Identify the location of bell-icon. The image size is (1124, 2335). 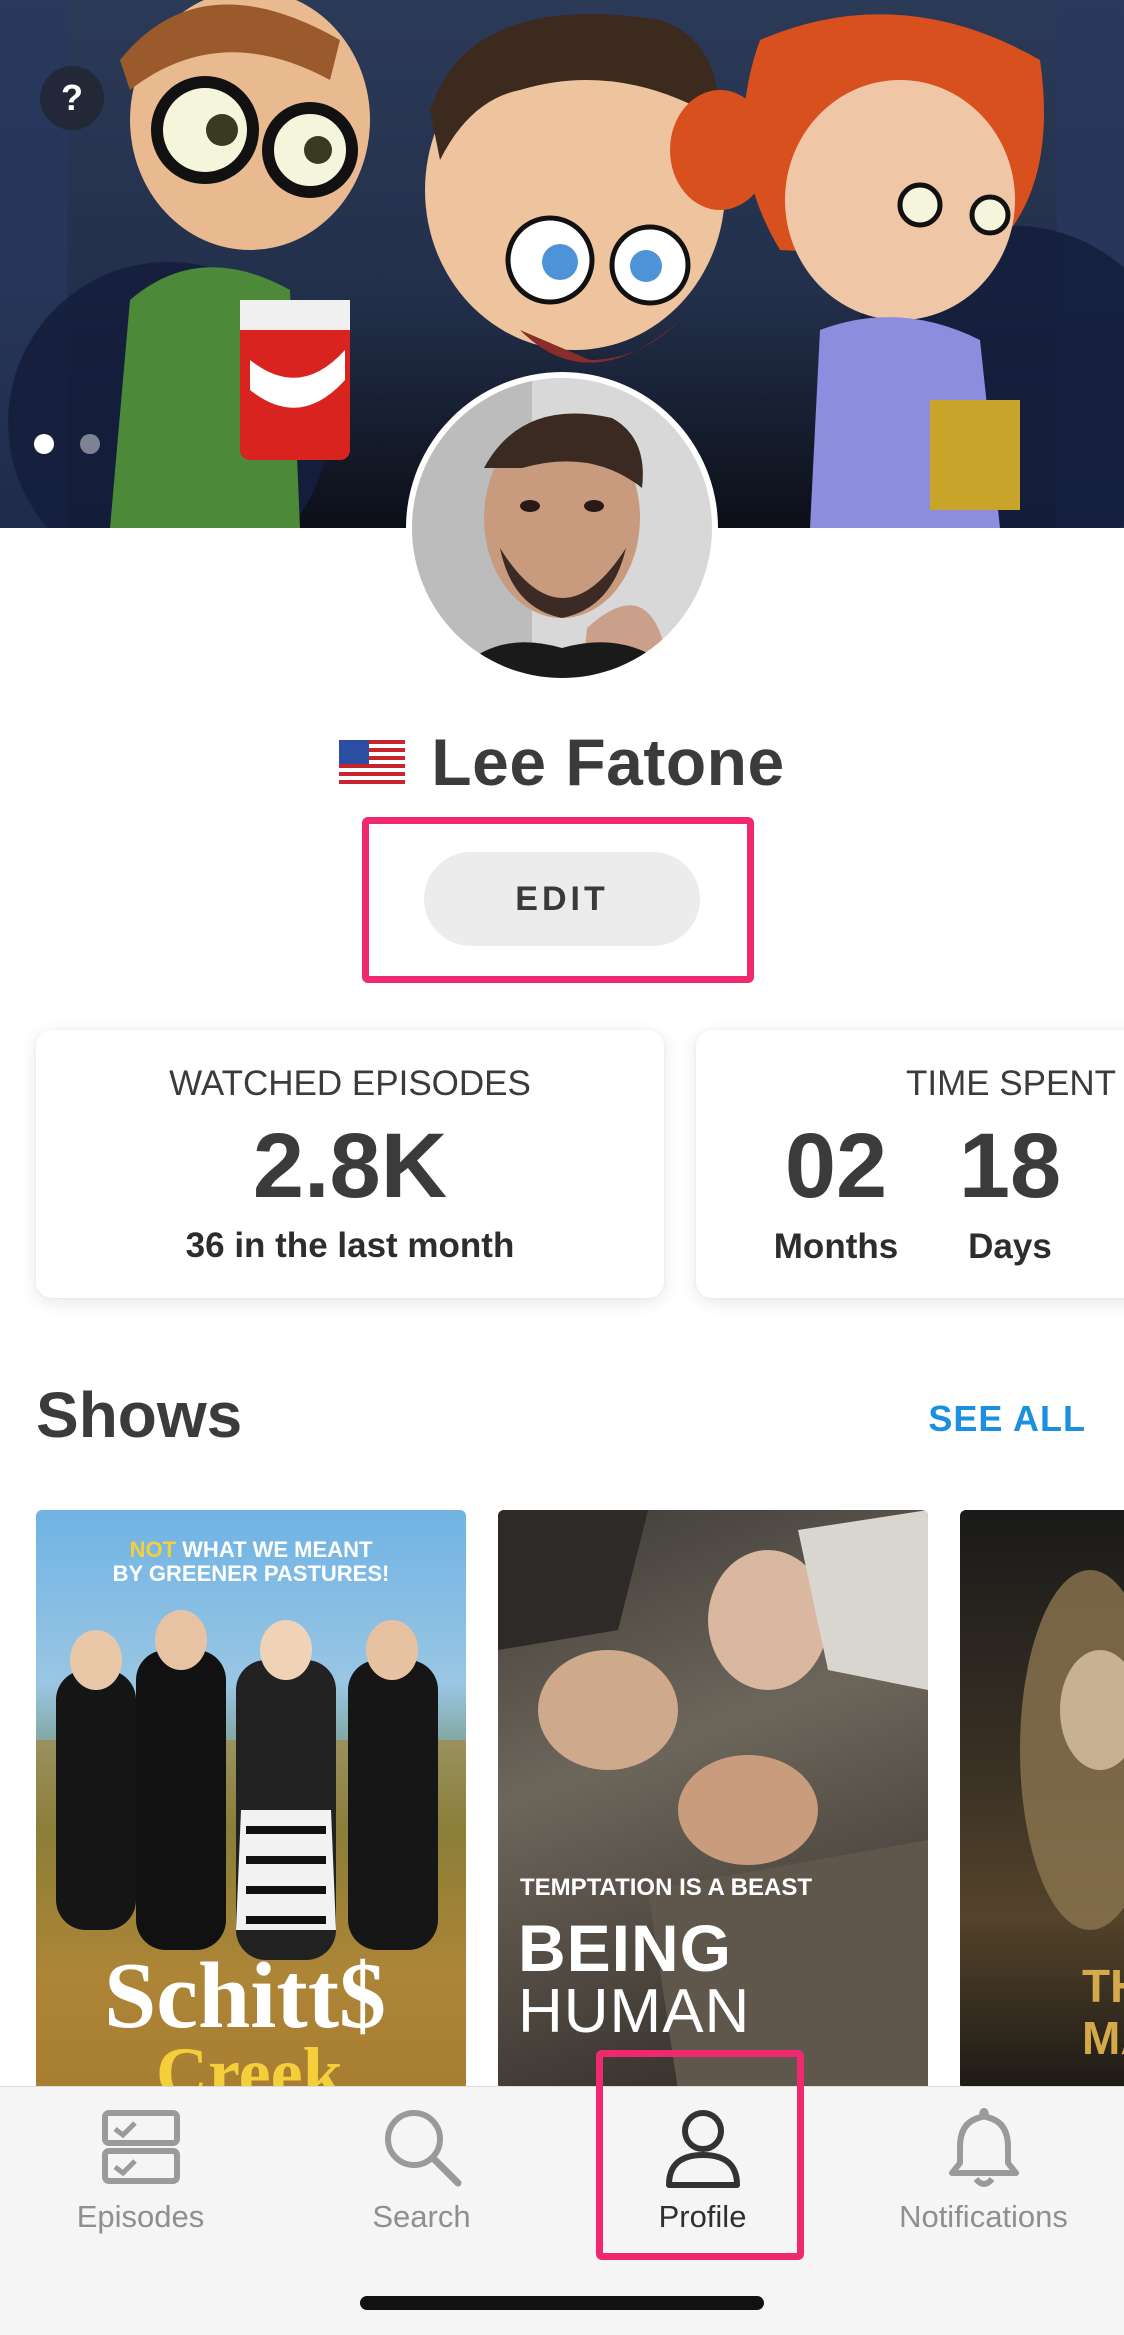
(983, 2147).